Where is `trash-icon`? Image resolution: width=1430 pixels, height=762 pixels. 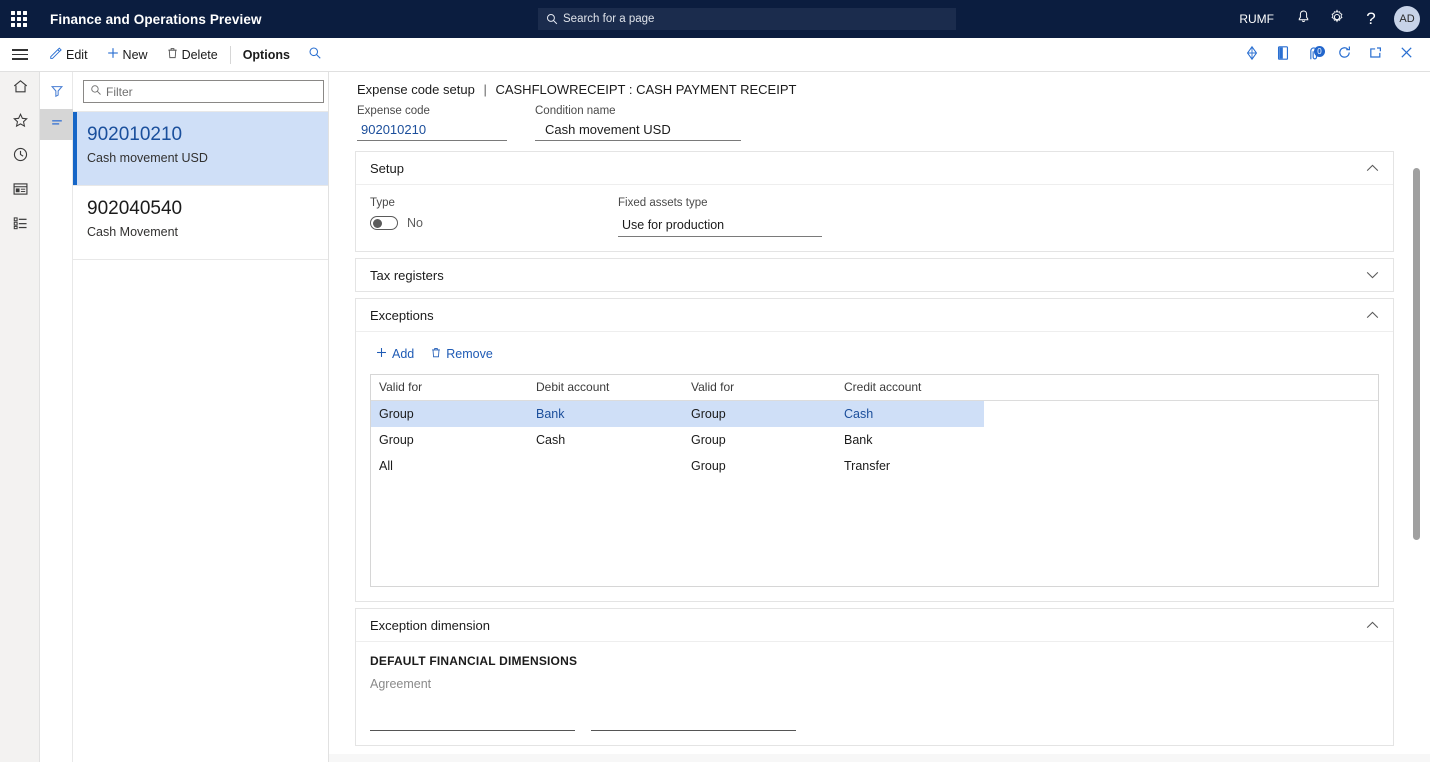
trash-icon is located at coordinates (172, 54).